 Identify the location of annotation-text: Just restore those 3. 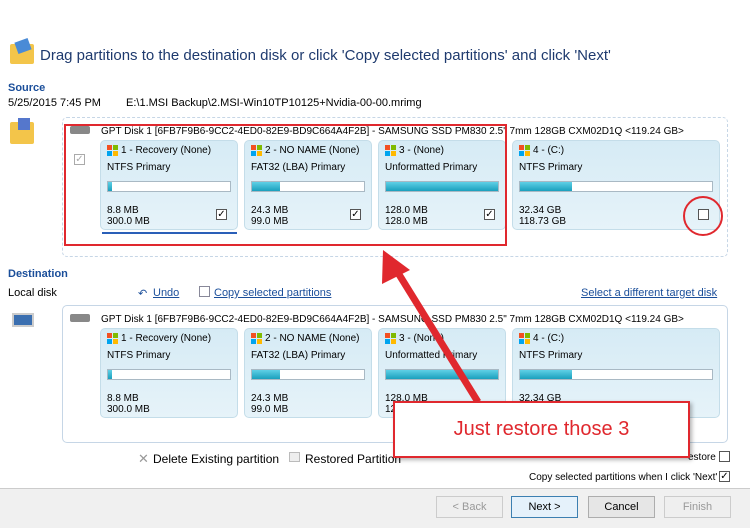
(541, 429).